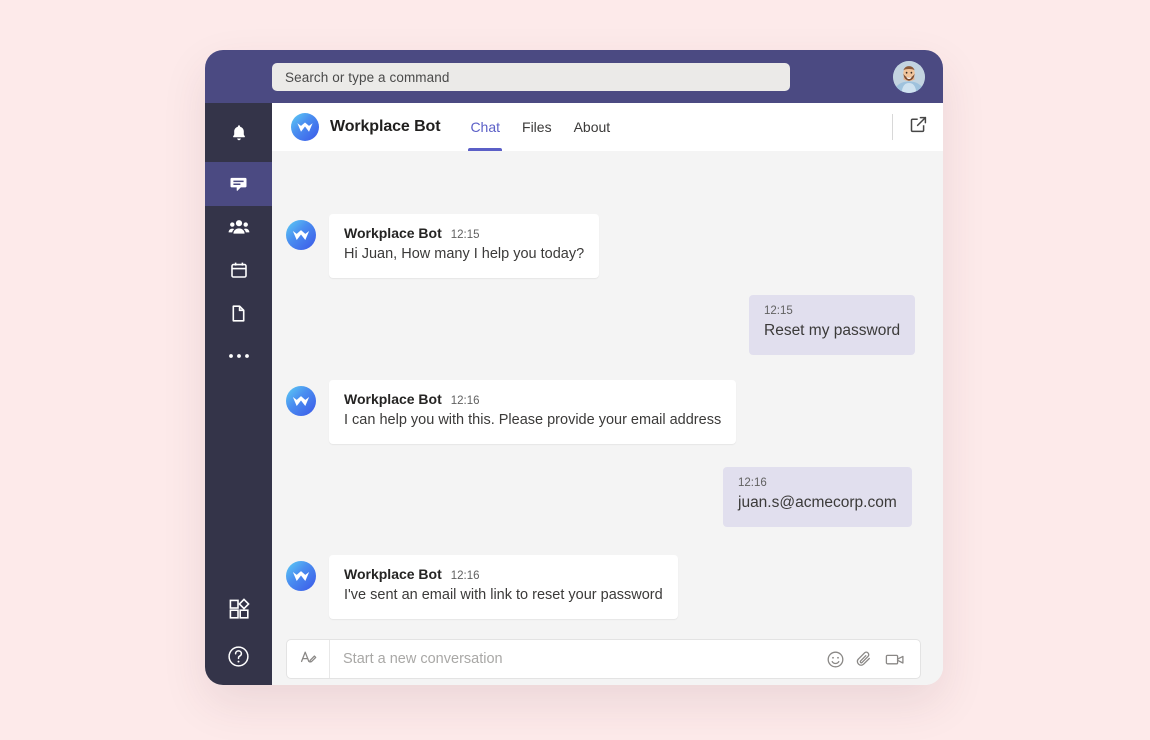 Image resolution: width=1150 pixels, height=740 pixels. I want to click on sidebar-item-files, so click(238, 313).